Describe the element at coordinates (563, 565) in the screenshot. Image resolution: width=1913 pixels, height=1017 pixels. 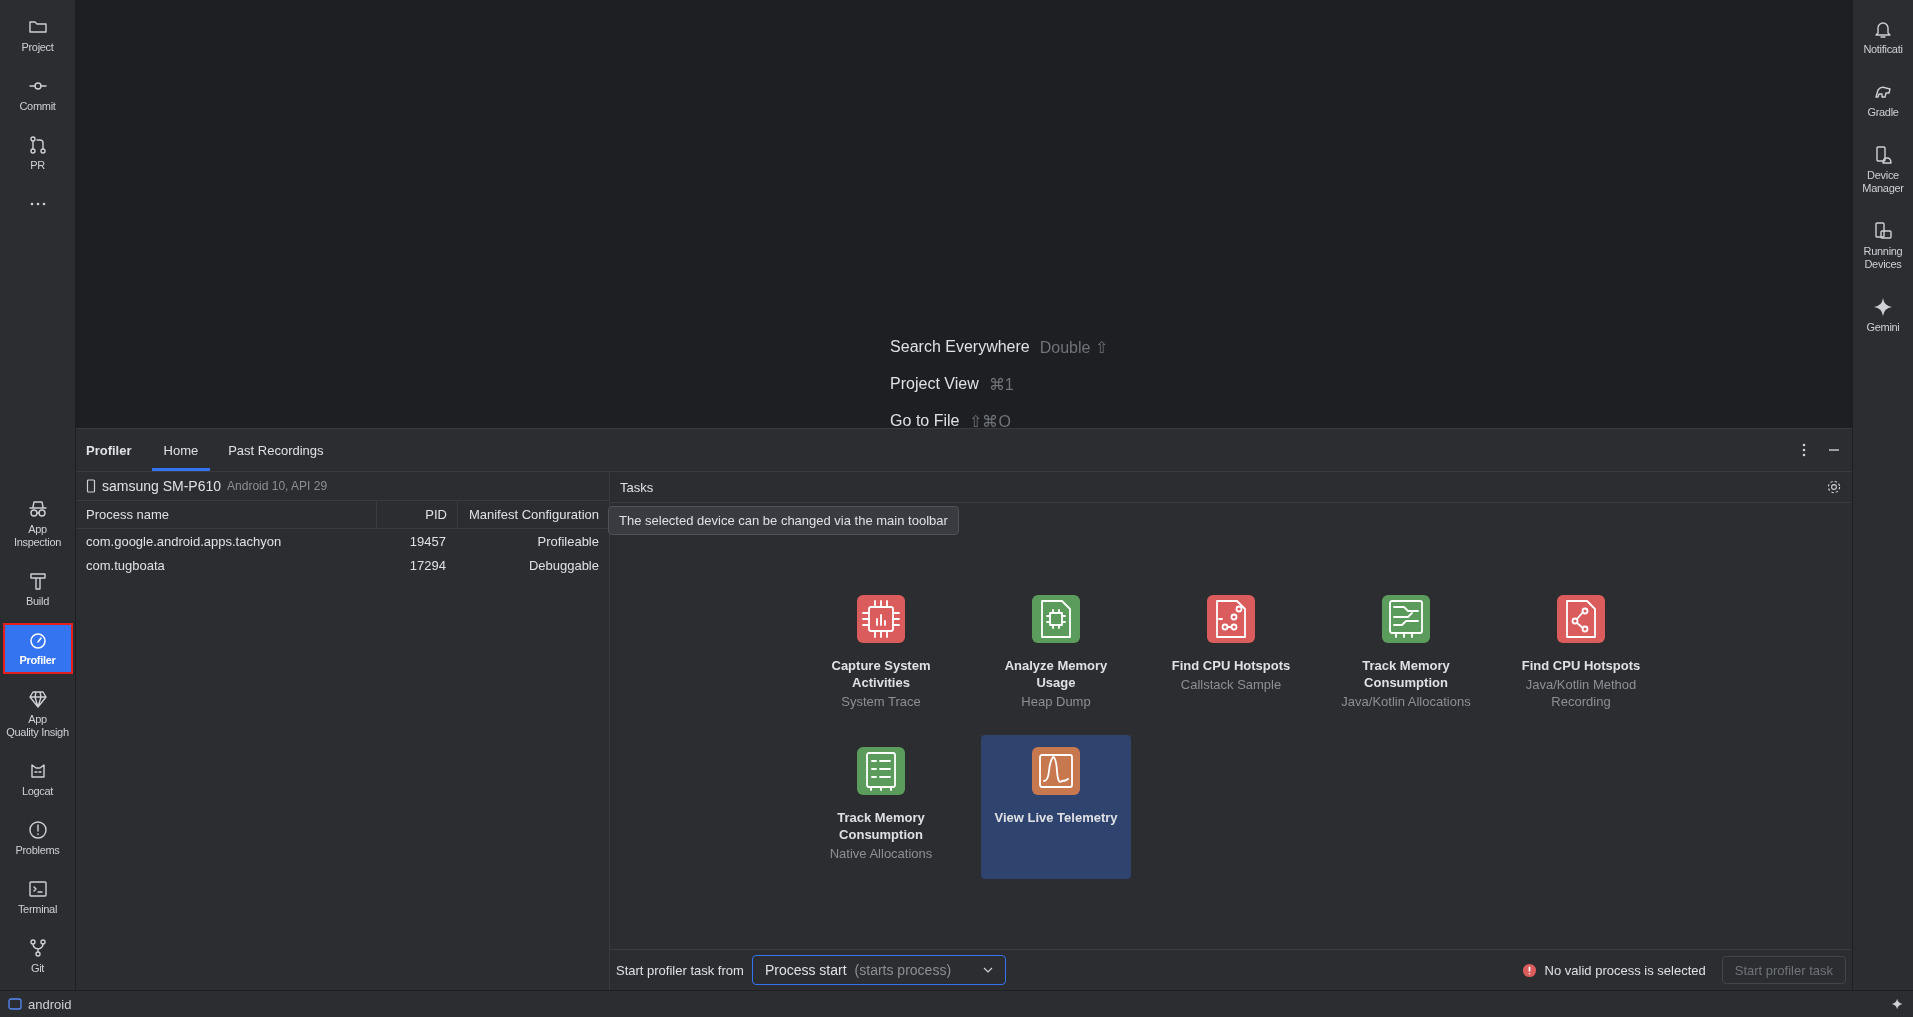
I see `table-cell-text: Debuggable` at that location.